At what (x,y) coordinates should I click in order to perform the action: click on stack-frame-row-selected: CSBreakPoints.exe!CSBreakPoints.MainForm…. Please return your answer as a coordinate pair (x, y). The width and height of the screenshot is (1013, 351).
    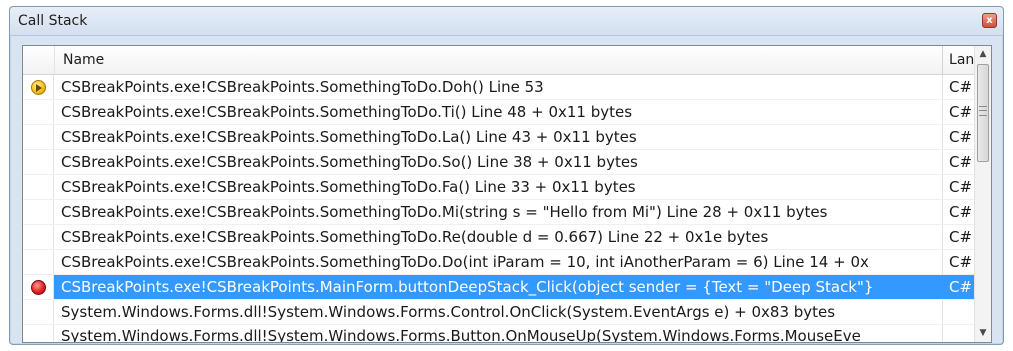
    Looking at the image, I should click on (498, 287).